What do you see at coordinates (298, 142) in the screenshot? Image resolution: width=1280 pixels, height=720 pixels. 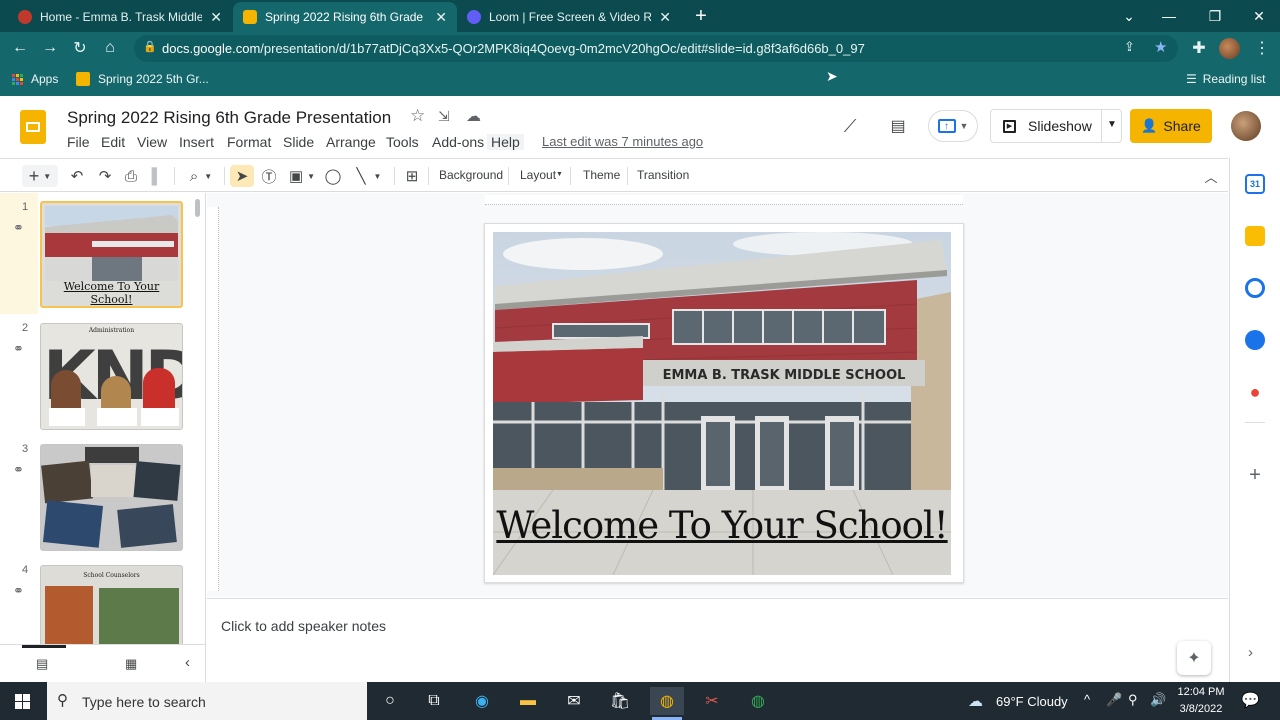 I see `menu-slide: Slide` at bounding box center [298, 142].